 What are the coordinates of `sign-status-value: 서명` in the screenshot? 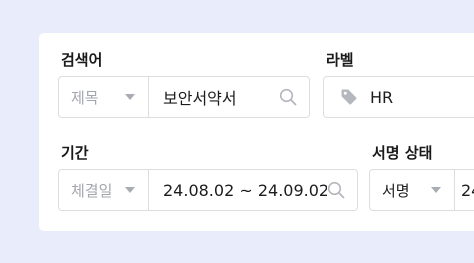 It's located at (396, 190).